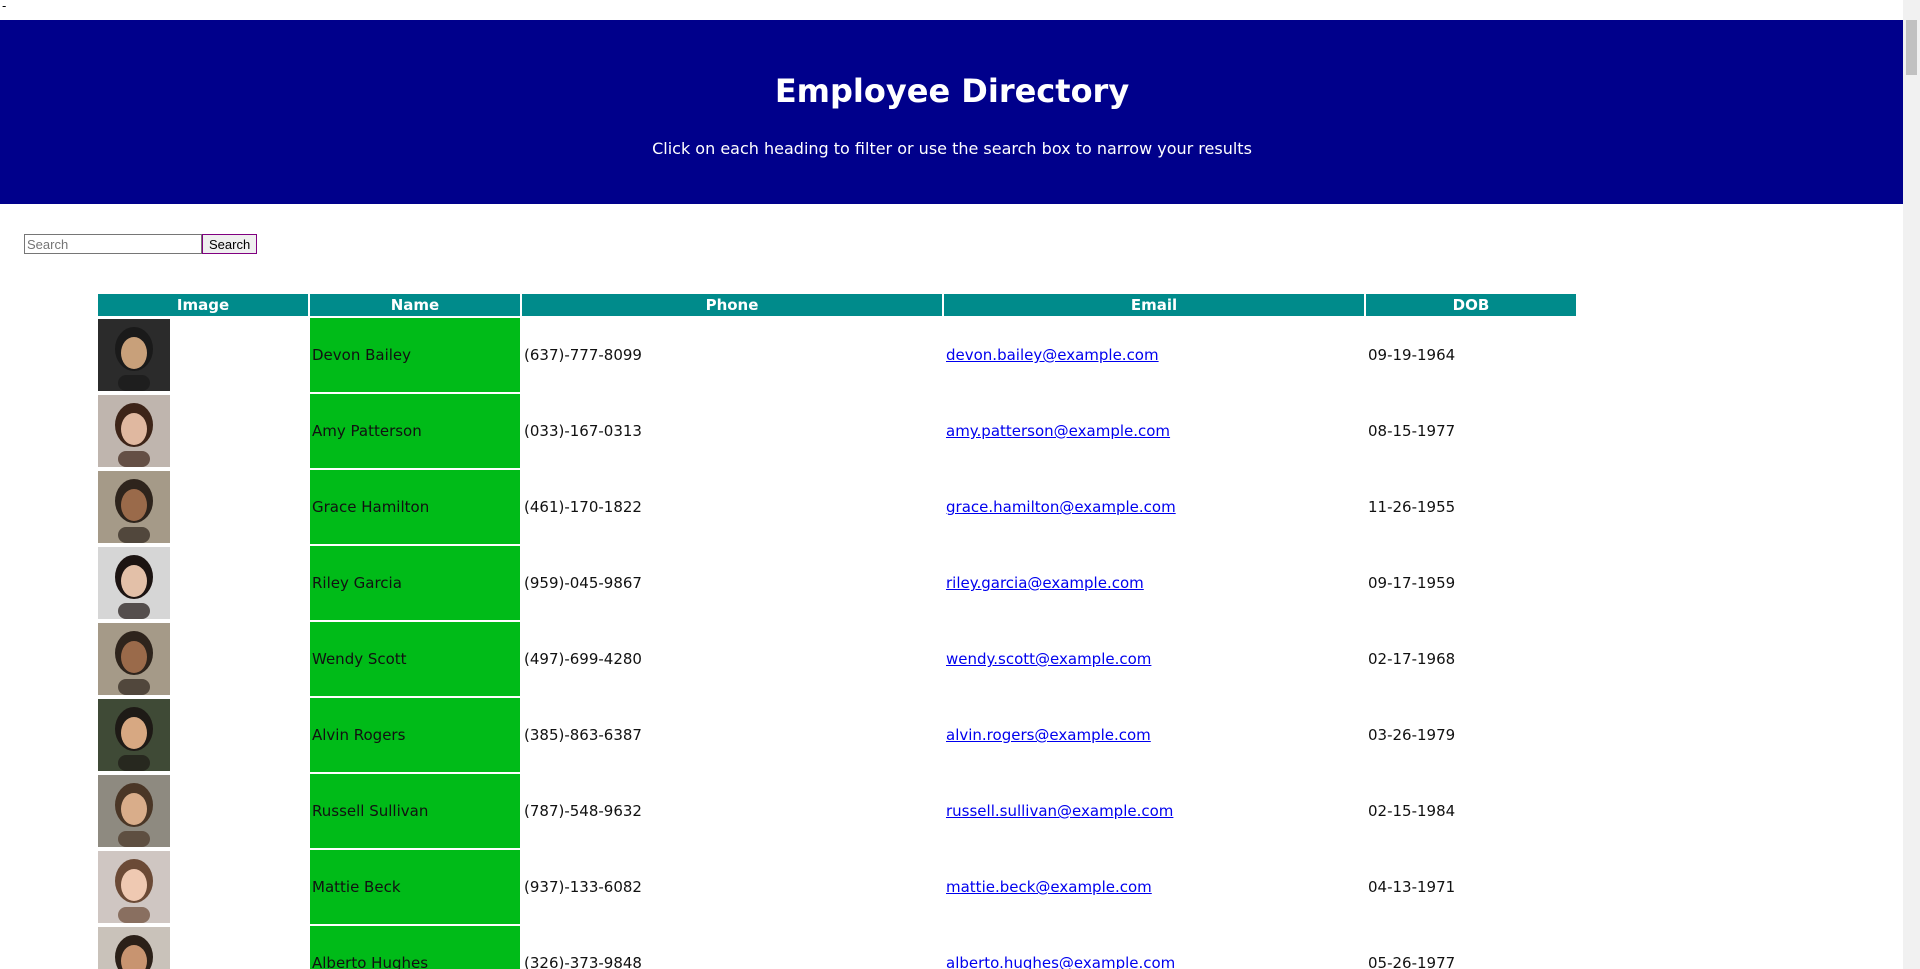 The width and height of the screenshot is (1920, 969). I want to click on employee-phone: (787)-548-9632, so click(583, 811).